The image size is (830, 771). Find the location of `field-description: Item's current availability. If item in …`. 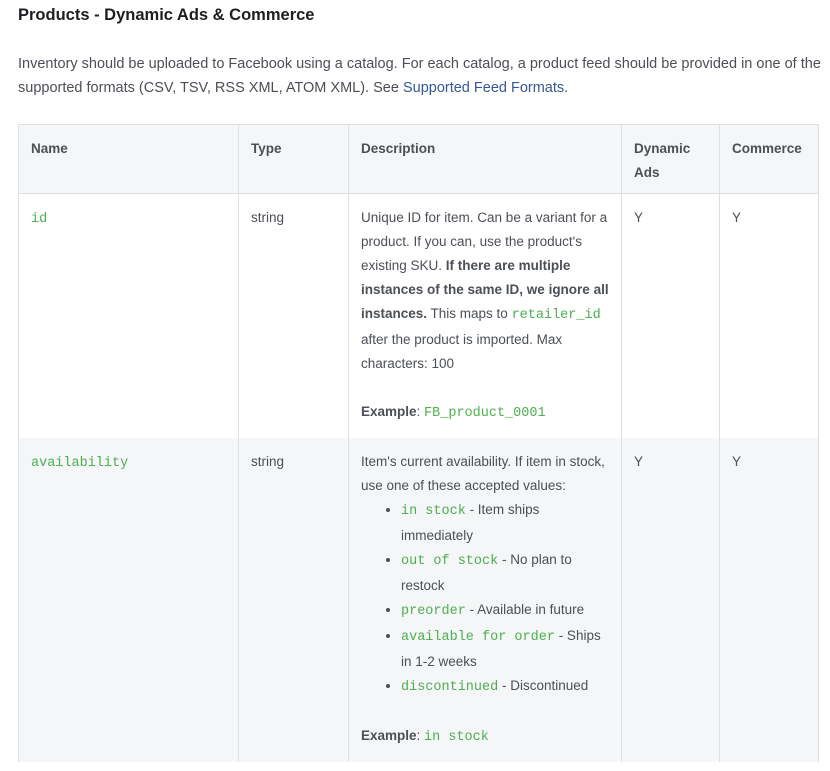

field-description: Item's current availability. If item in … is located at coordinates (483, 473).